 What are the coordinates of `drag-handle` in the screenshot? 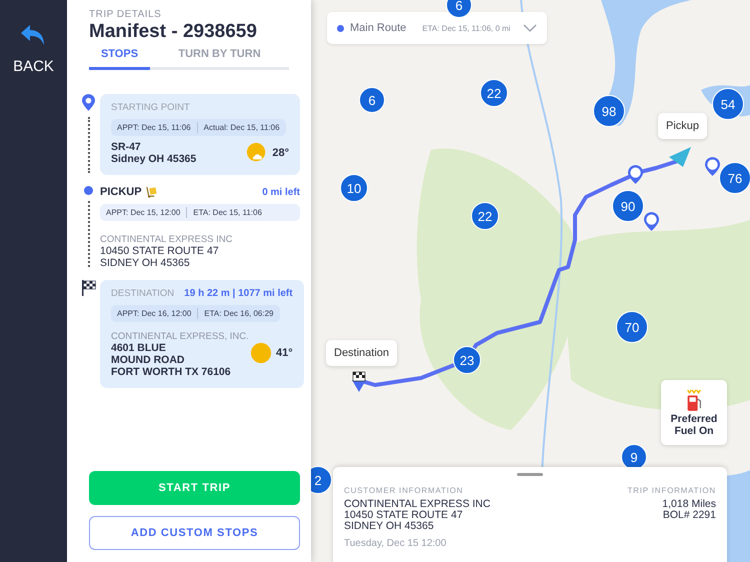 It's located at (530, 474).